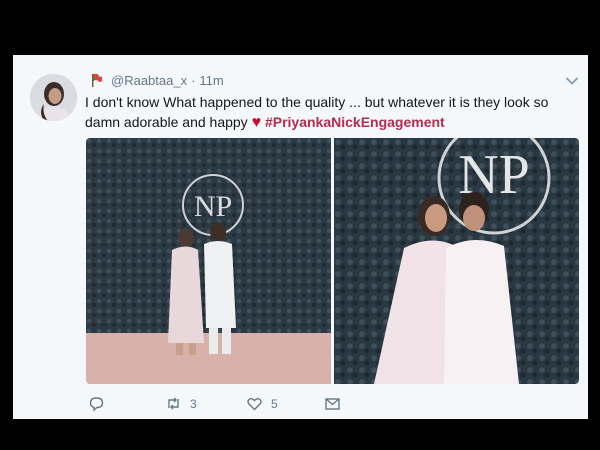 The image size is (600, 450). I want to click on logo-text: NP, so click(213, 206).